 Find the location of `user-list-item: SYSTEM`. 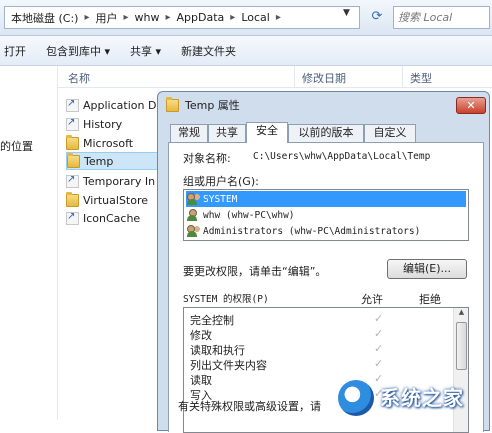

user-list-item: SYSTEM is located at coordinates (326, 199).